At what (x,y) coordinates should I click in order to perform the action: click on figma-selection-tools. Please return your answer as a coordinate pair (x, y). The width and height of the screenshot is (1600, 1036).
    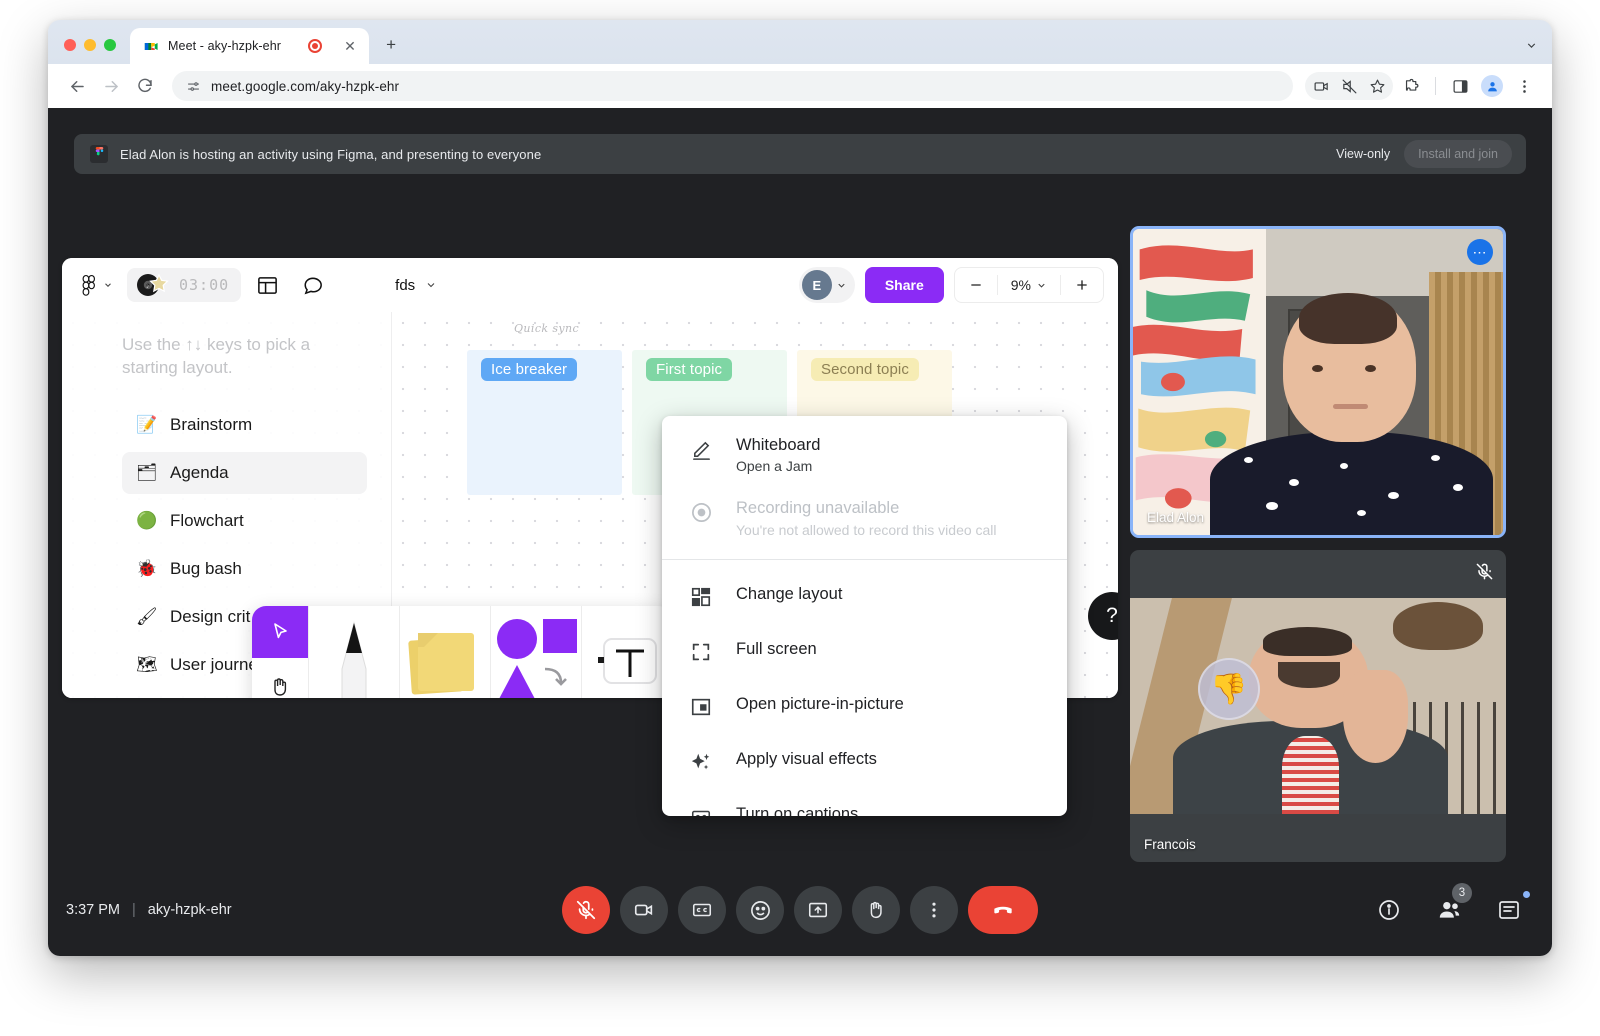
    Looking at the image, I should click on (280, 652).